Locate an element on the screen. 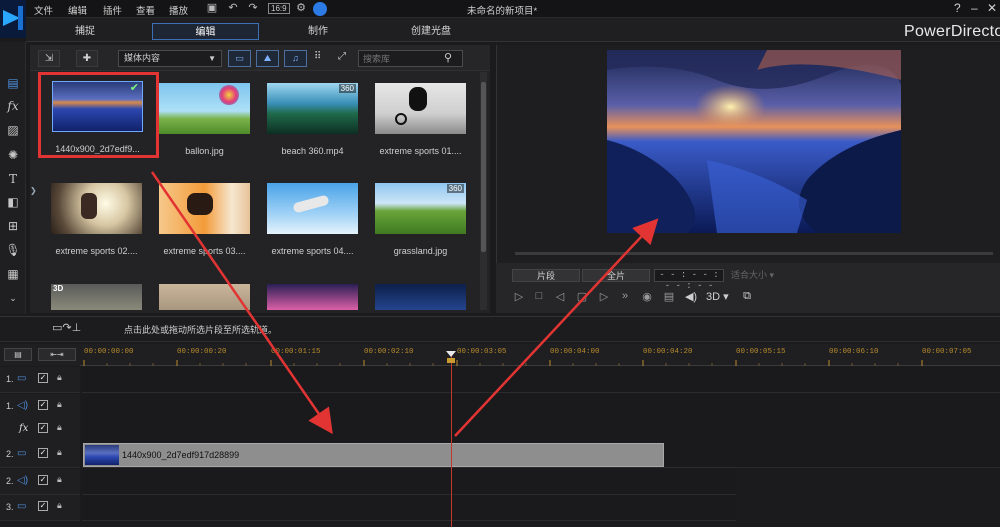 This screenshot has height=527, width=1000. filter-image-button: ⛰ is located at coordinates (267, 58).